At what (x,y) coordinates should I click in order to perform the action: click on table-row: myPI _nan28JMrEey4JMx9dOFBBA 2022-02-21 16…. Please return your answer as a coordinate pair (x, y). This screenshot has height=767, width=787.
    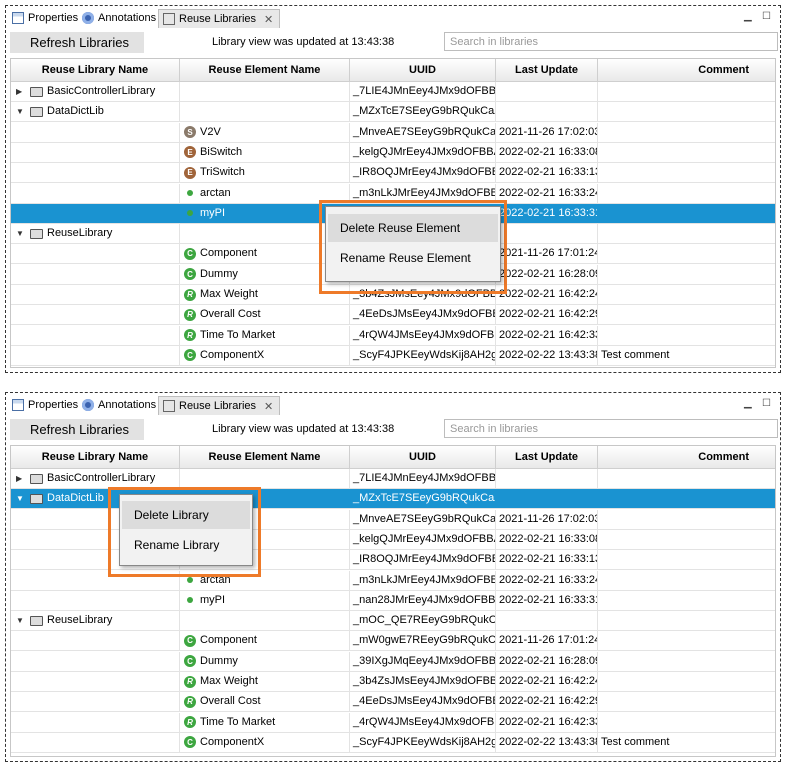
    Looking at the image, I should click on (393, 600).